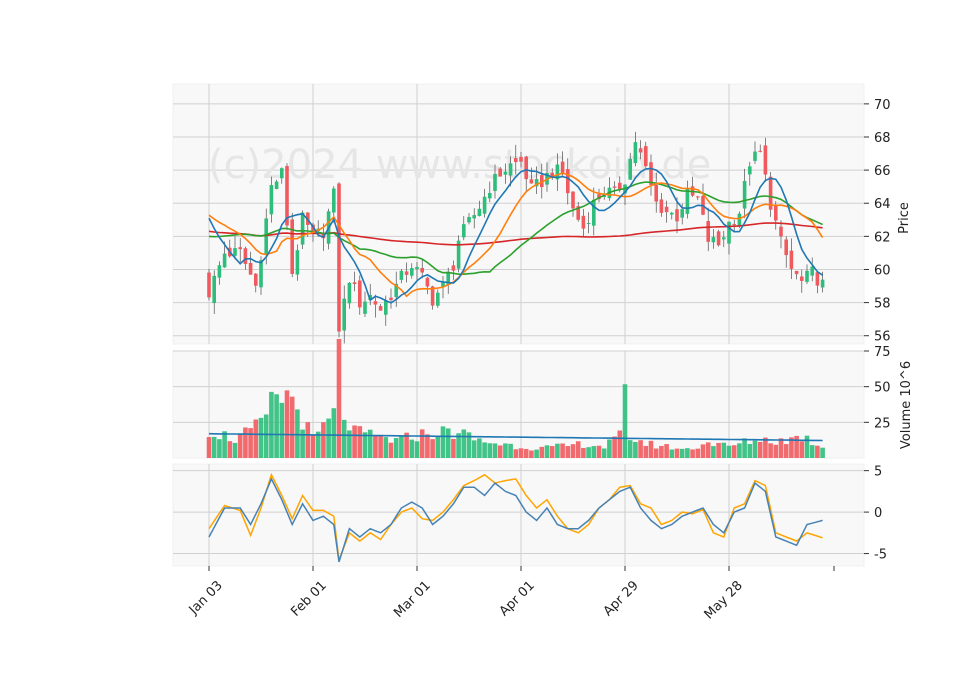 This screenshot has width=960, height=690. What do you see at coordinates (882, 337) in the screenshot?
I see `price-tick-label: 56` at bounding box center [882, 337].